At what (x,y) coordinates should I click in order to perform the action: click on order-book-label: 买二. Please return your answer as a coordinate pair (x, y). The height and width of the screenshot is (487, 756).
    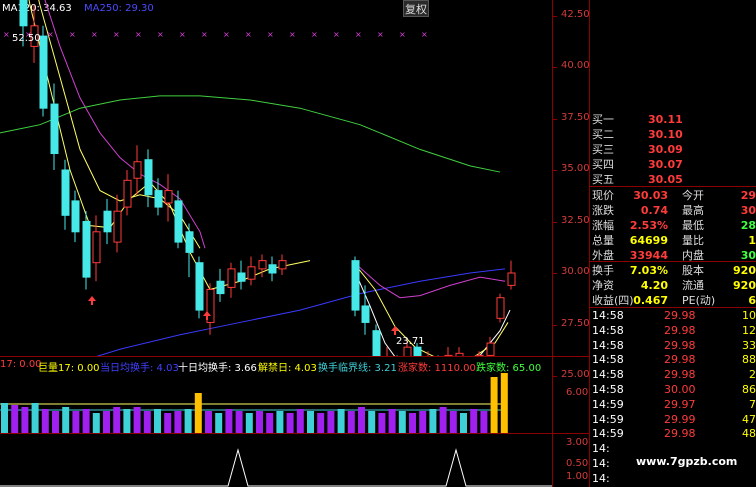
    Looking at the image, I should click on (603, 134).